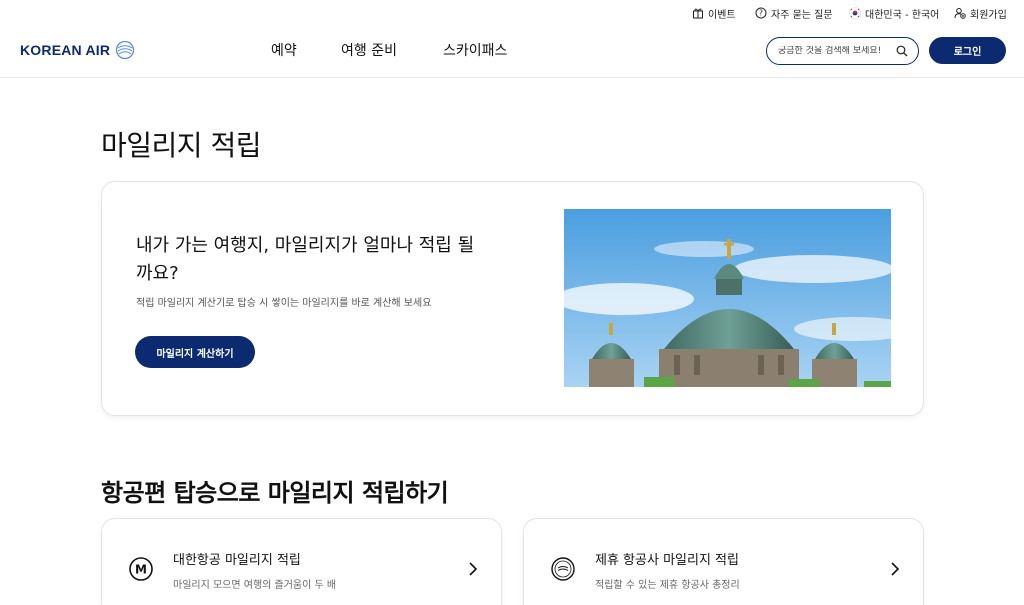 Image resolution: width=1024 pixels, height=605 pixels. I want to click on nav-skypass: 스카이패스, so click(475, 50).